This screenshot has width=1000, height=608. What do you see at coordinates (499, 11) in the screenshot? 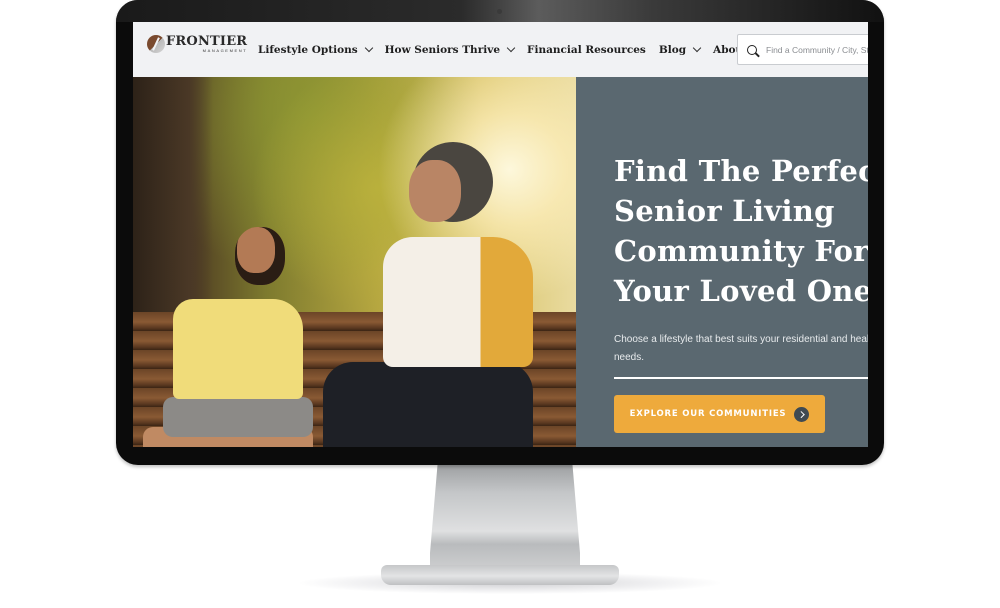
I see `camera-icon` at bounding box center [499, 11].